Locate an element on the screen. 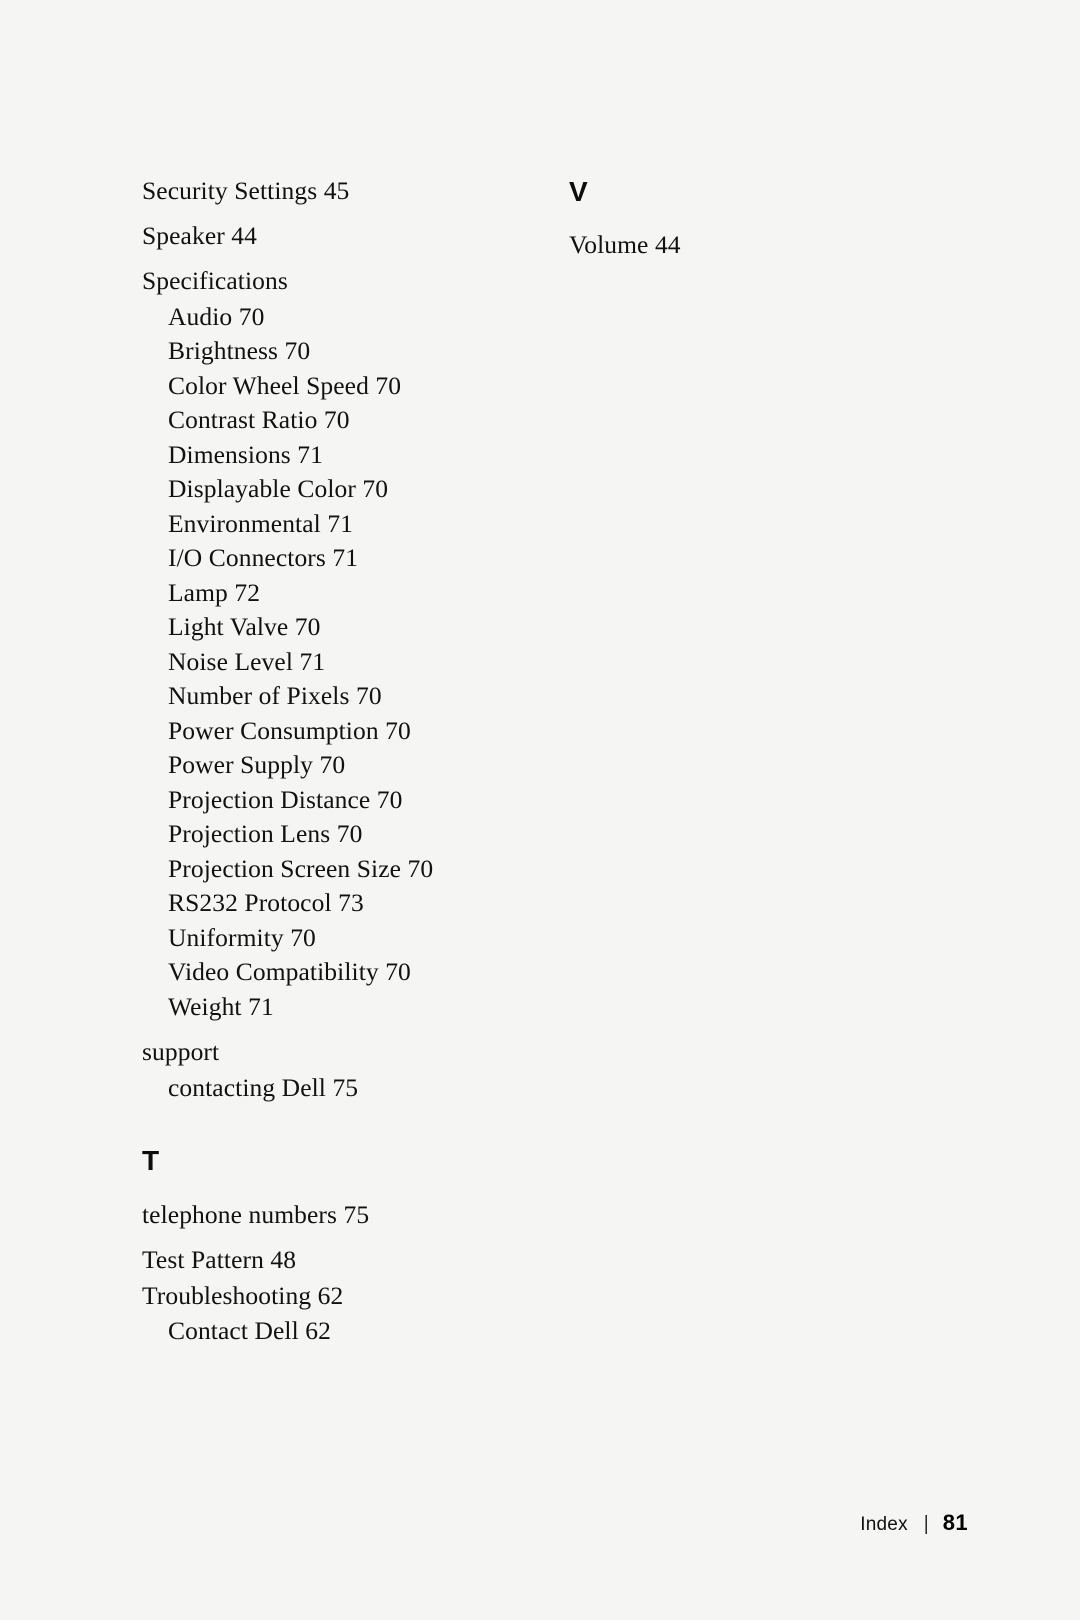 This screenshot has height=1620, width=1080. index-entry: Specifications is located at coordinates (215, 280).